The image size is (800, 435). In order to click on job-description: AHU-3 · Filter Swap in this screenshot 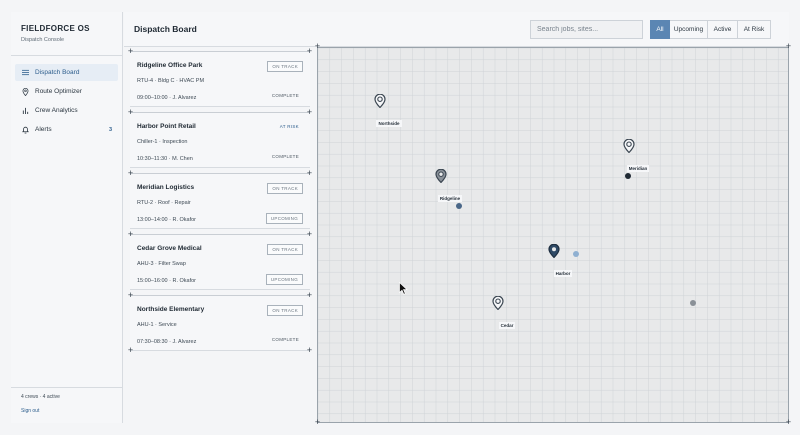, I will do `click(161, 264)`.